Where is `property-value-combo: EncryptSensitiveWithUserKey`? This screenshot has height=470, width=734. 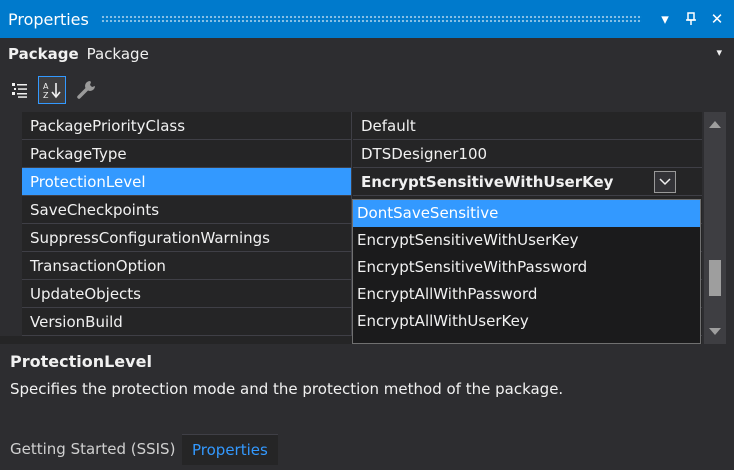
property-value-combo: EncryptSensitiveWithUserKey is located at coordinates (527, 182).